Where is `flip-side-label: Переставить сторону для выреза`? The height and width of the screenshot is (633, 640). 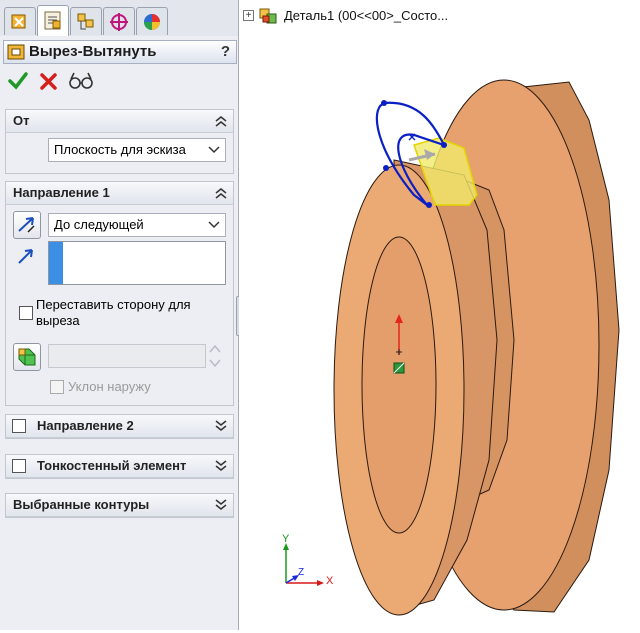
flip-side-label: Переставить сторону для выреза is located at coordinates (113, 312).